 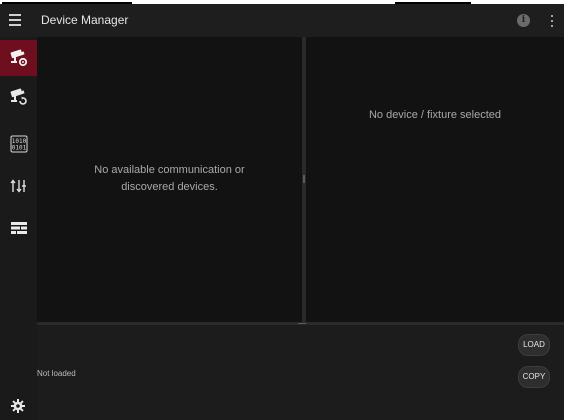 What do you see at coordinates (534, 377) in the screenshot?
I see `copy-button: COPY` at bounding box center [534, 377].